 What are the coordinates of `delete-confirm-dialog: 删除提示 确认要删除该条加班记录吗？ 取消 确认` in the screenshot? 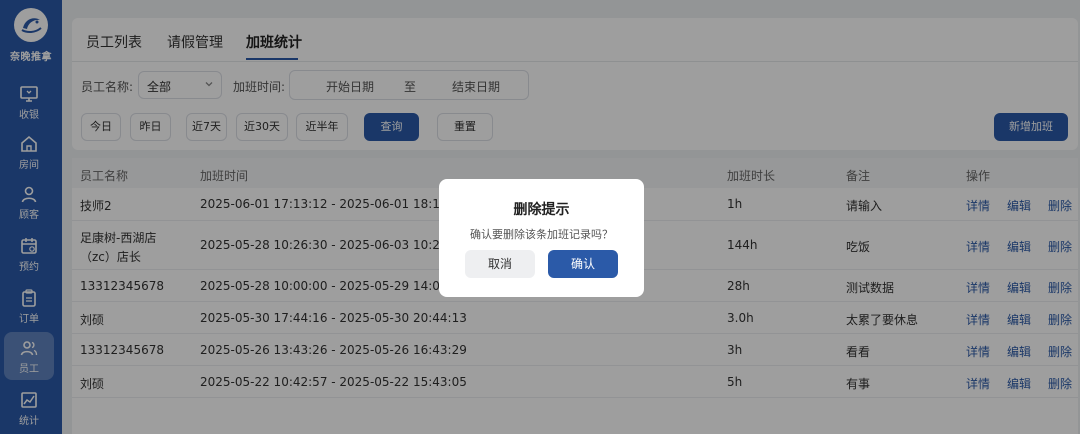 It's located at (541, 238).